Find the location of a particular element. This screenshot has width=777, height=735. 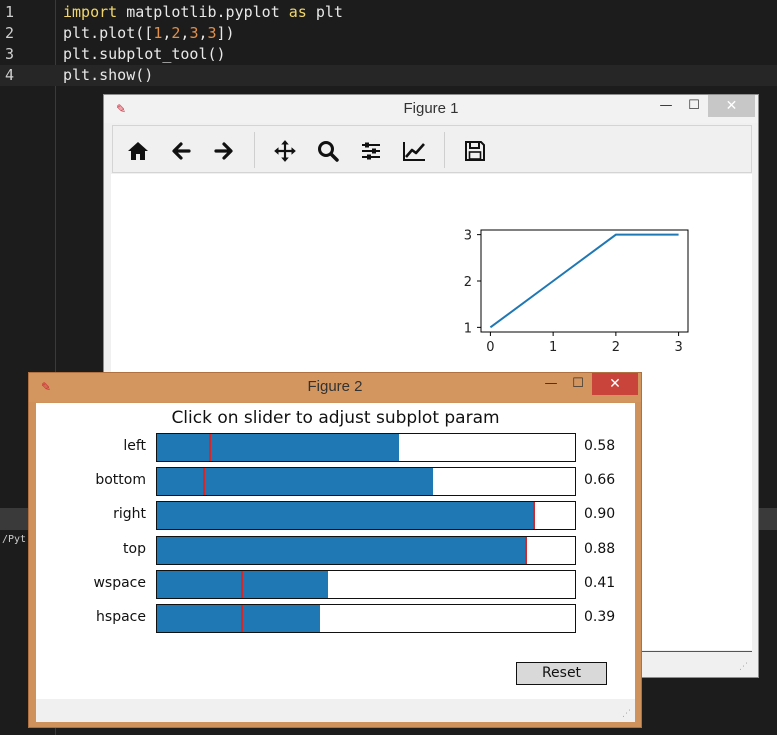

y-tick-label: 3 is located at coordinates (468, 236).